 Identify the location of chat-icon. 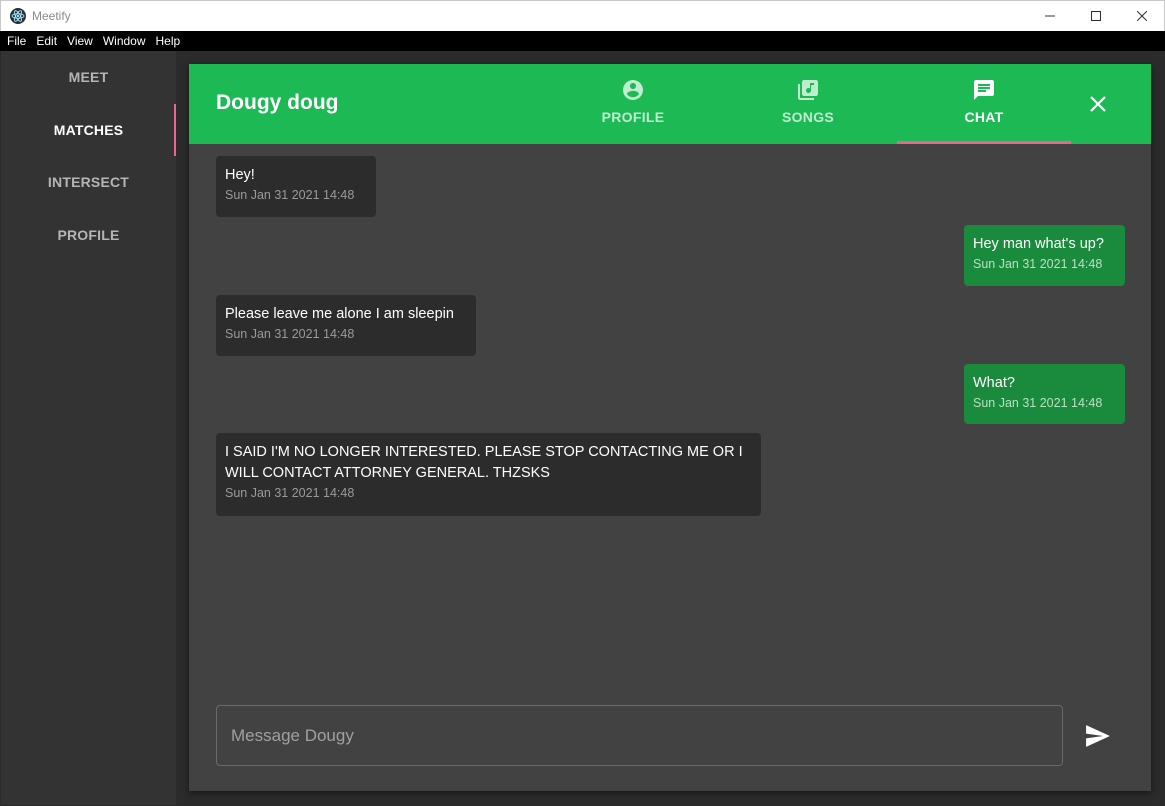
(984, 90).